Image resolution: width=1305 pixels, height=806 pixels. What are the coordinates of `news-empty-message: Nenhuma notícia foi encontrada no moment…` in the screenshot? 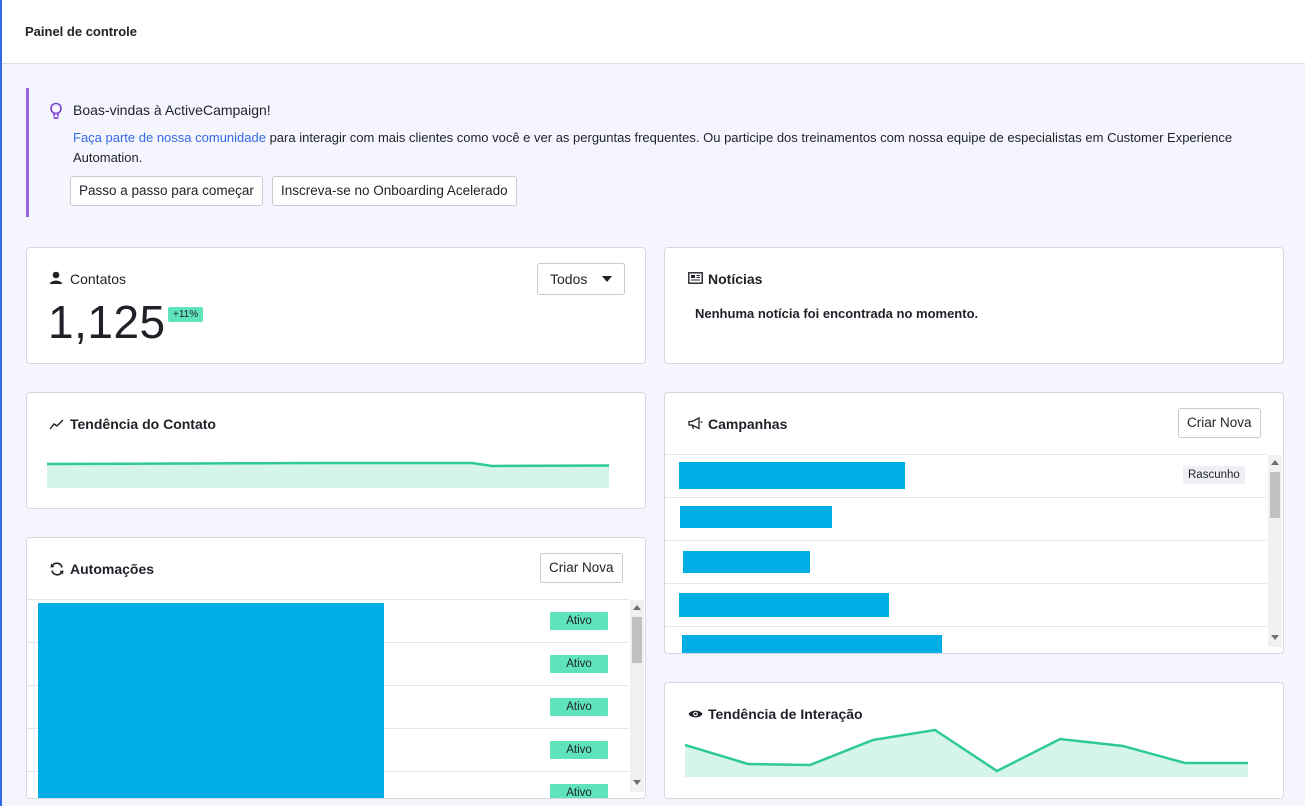 It's located at (837, 313).